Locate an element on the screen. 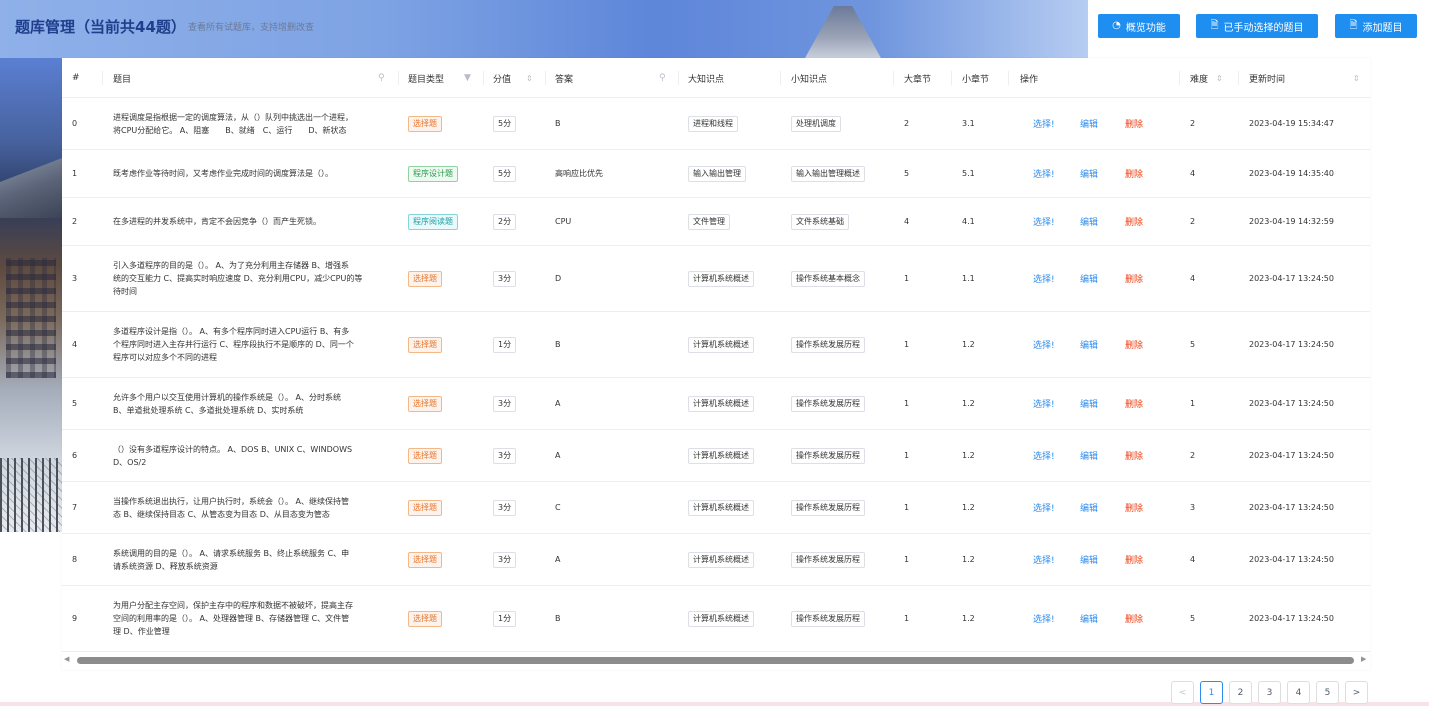 The width and height of the screenshot is (1429, 706). page-button: 4 is located at coordinates (1298, 692).